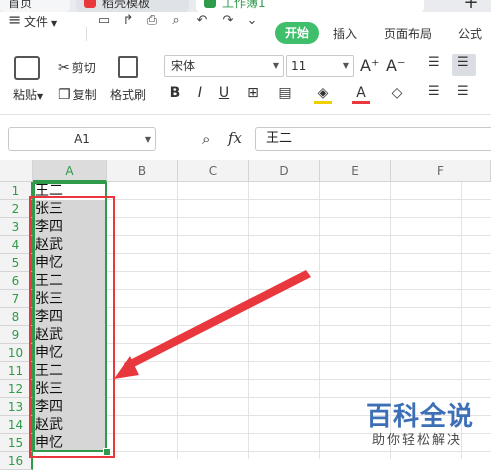 Image resolution: width=491 pixels, height=470 pixels. I want to click on arrow-shaft, so click(217, 320).